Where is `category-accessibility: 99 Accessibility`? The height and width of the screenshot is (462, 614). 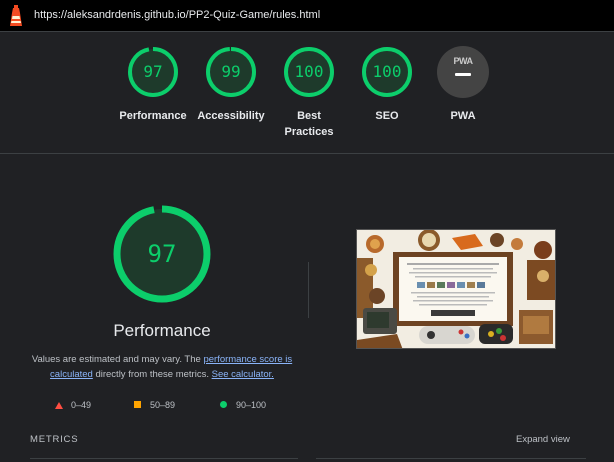 category-accessibility: 99 Accessibility is located at coordinates (231, 85).